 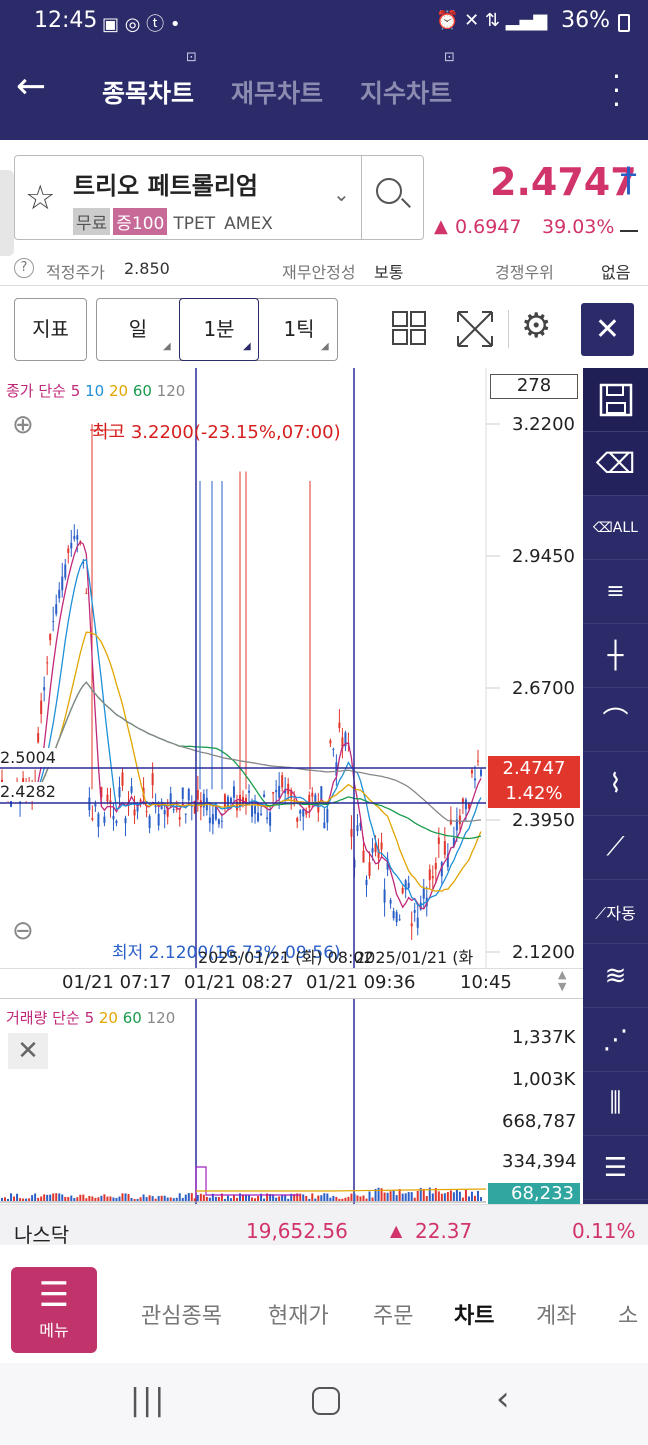 I want to click on nav-more: 소, so click(x=628, y=1314).